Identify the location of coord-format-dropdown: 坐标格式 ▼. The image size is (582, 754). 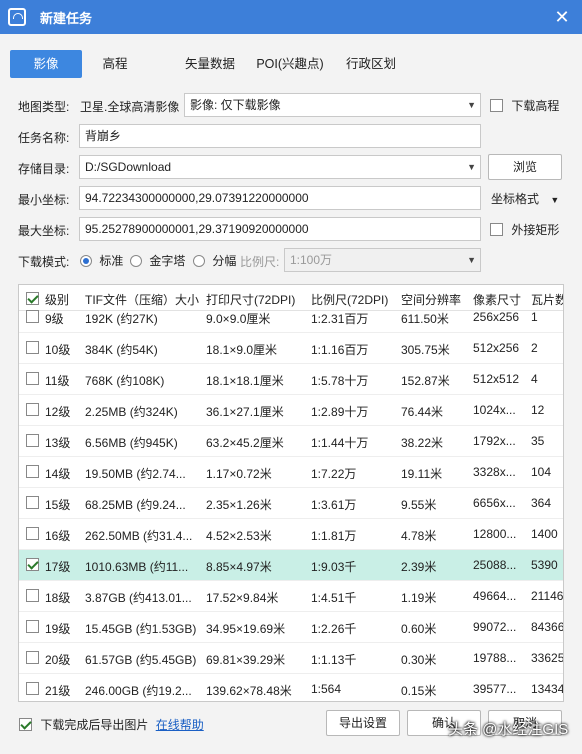
(525, 198).